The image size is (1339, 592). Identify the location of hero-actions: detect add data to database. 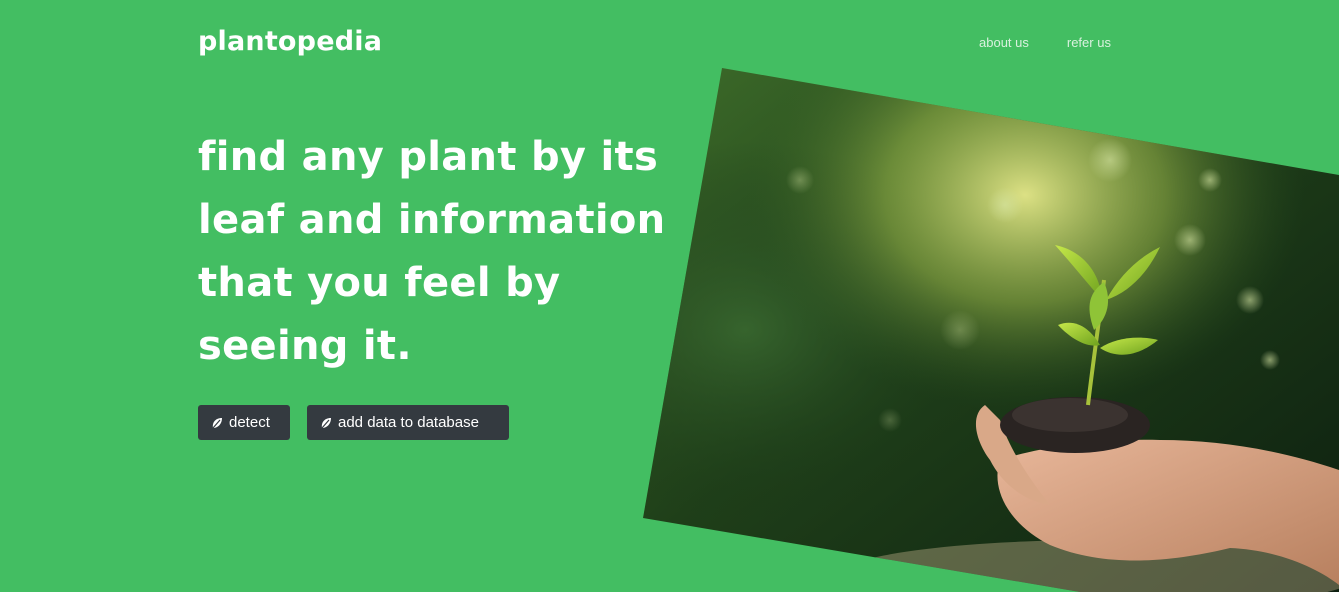
(353, 422).